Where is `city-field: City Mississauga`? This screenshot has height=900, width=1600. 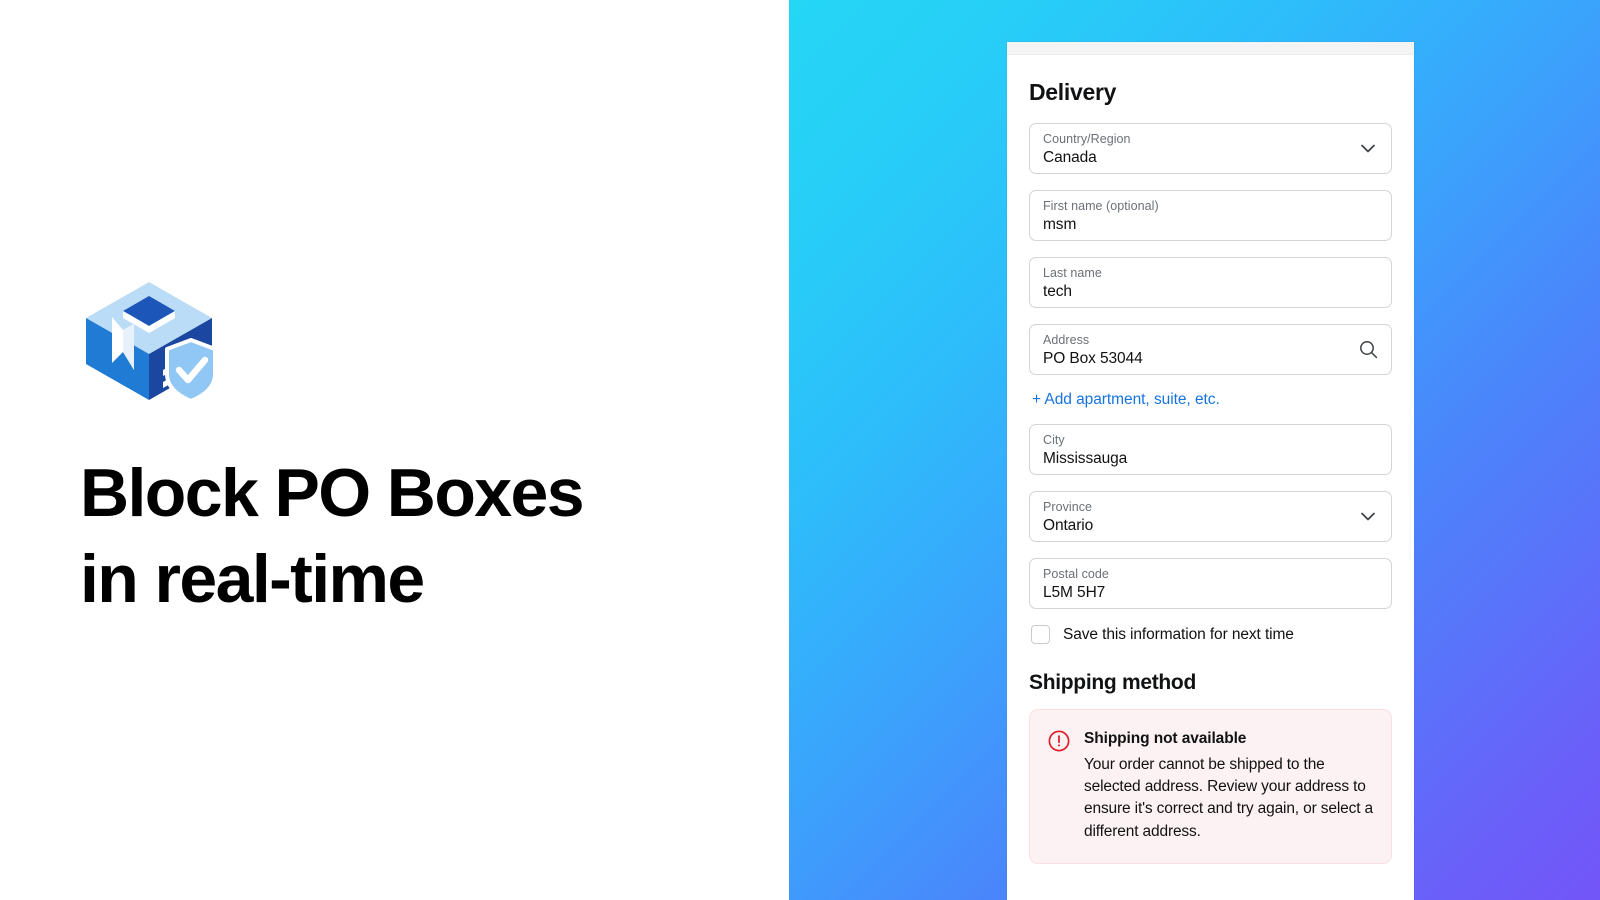 city-field: City Mississauga is located at coordinates (1210, 449).